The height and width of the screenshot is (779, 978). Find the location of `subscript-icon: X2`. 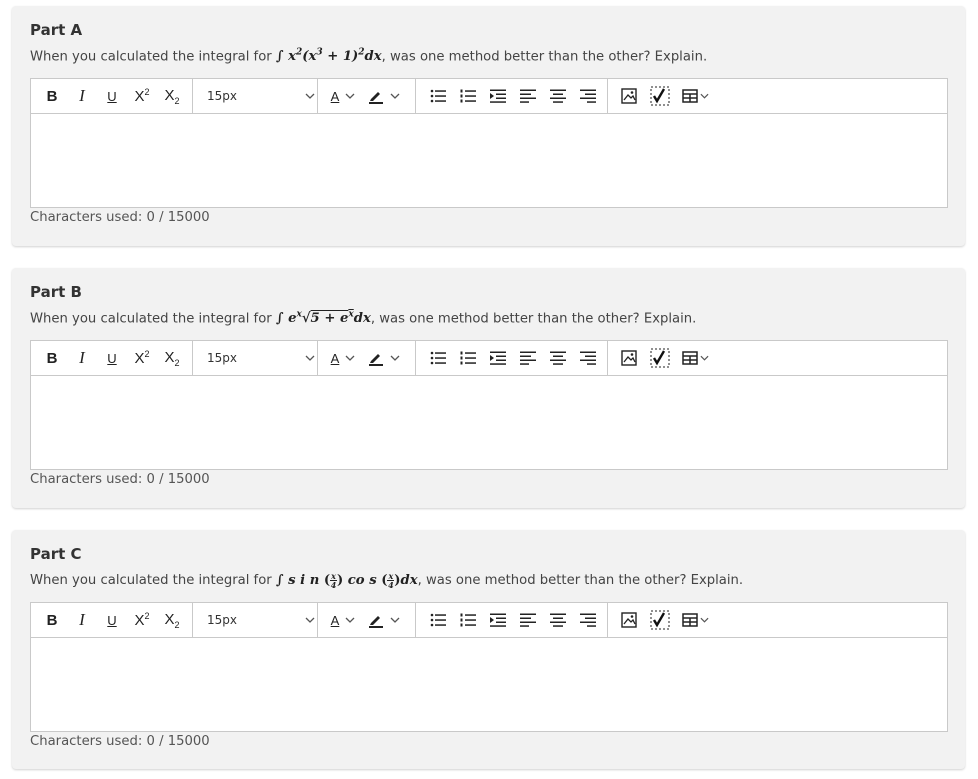

subscript-icon: X2 is located at coordinates (172, 358).